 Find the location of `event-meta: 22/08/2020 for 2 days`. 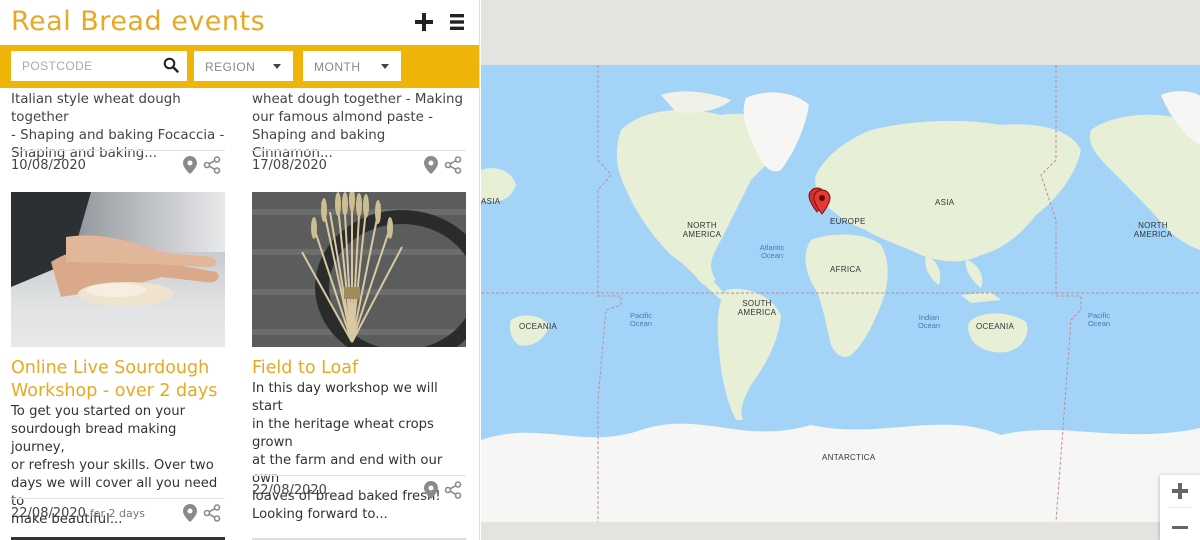

event-meta: 22/08/2020 for 2 days is located at coordinates (118, 512).